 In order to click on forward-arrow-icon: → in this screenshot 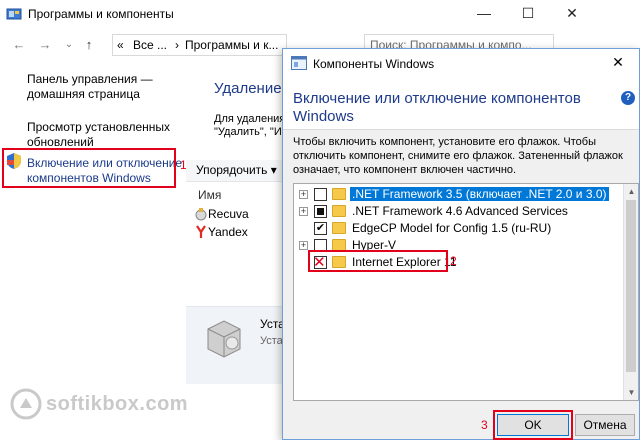, I will do `click(45, 45)`.